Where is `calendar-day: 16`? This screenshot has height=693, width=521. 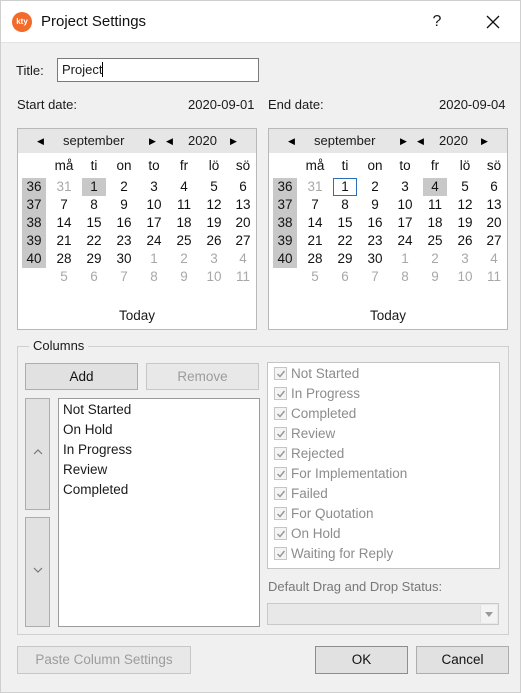 calendar-day: 16 is located at coordinates (124, 223).